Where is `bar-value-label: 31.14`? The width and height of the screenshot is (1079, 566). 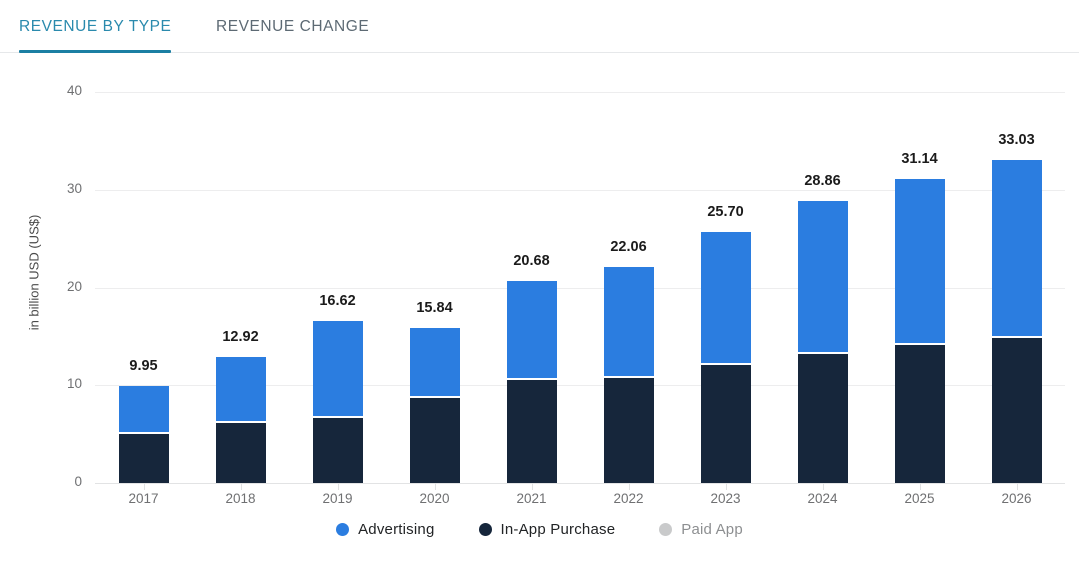 bar-value-label: 31.14 is located at coordinates (919, 158).